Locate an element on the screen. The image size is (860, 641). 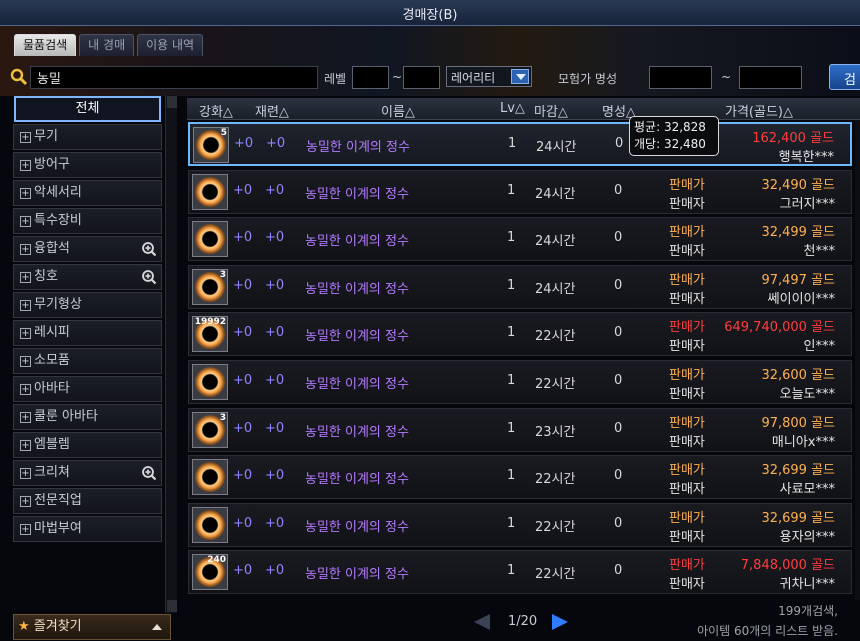
price-label: 판매가 is located at coordinates (687, 185).